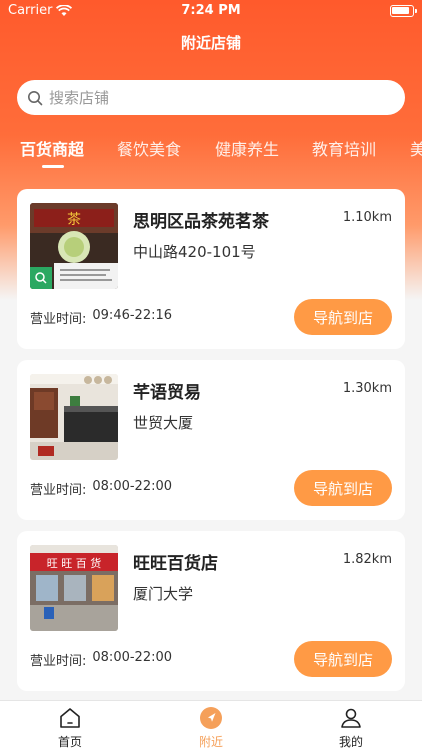 This screenshot has height=750, width=422. I want to click on bottom-tab-bar: 首页 附近 我的, so click(211, 725).